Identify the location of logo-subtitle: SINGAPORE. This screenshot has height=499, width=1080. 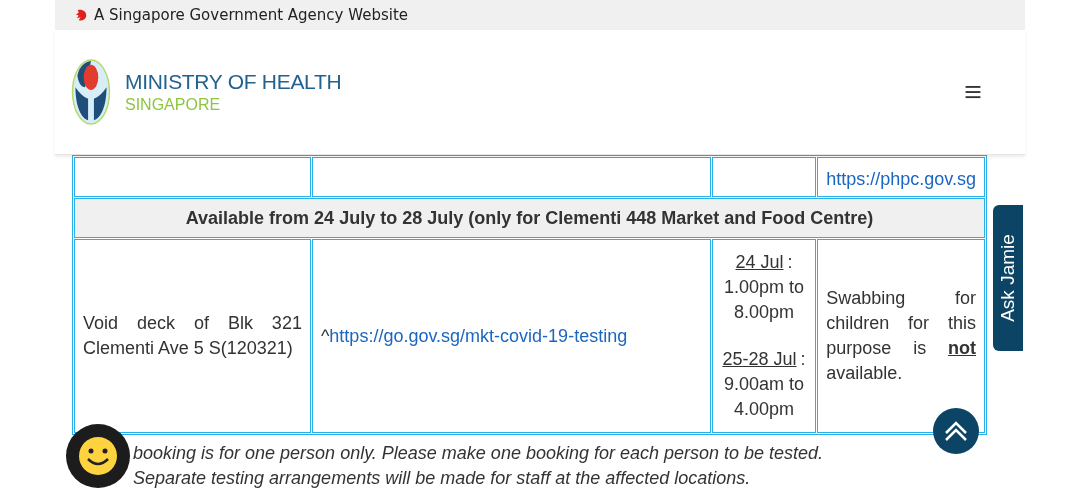
(173, 105).